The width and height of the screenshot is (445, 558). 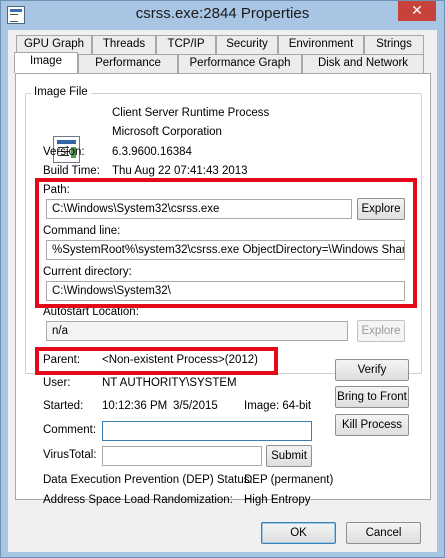 What do you see at coordinates (71, 171) in the screenshot?
I see `build-time-label: Build Time:` at bounding box center [71, 171].